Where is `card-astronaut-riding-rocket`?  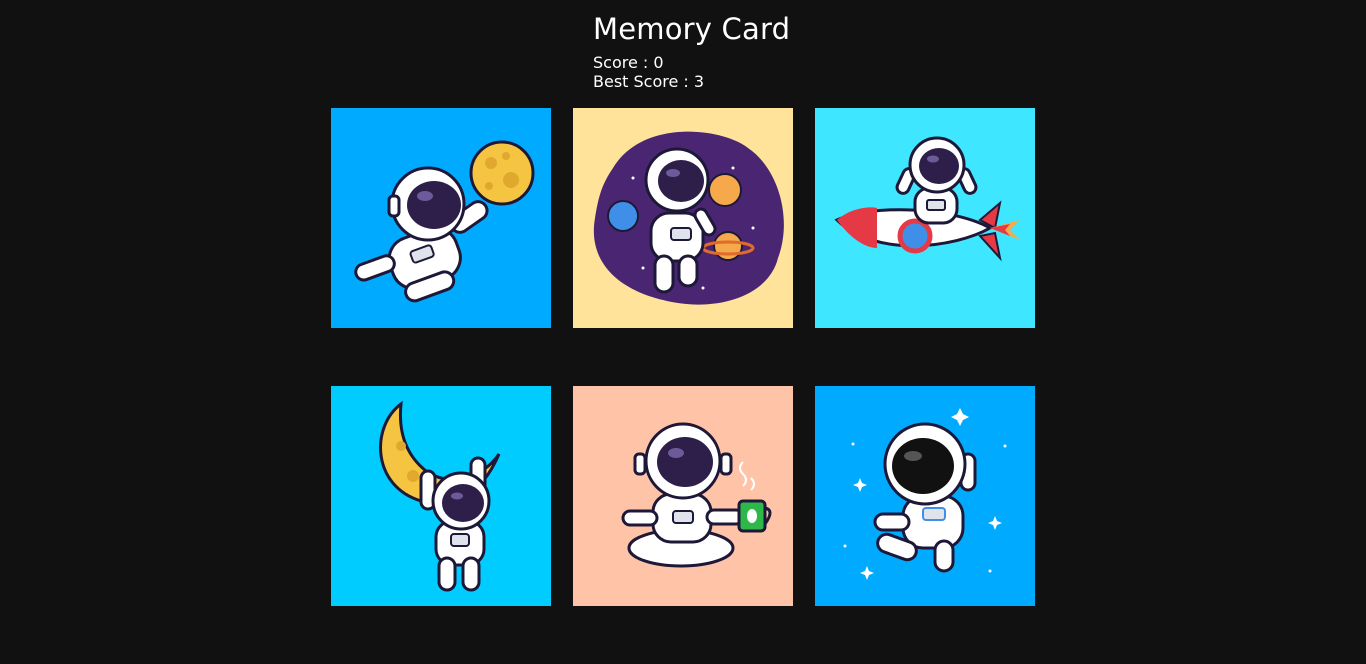
card-astronaut-riding-rocket is located at coordinates (925, 218).